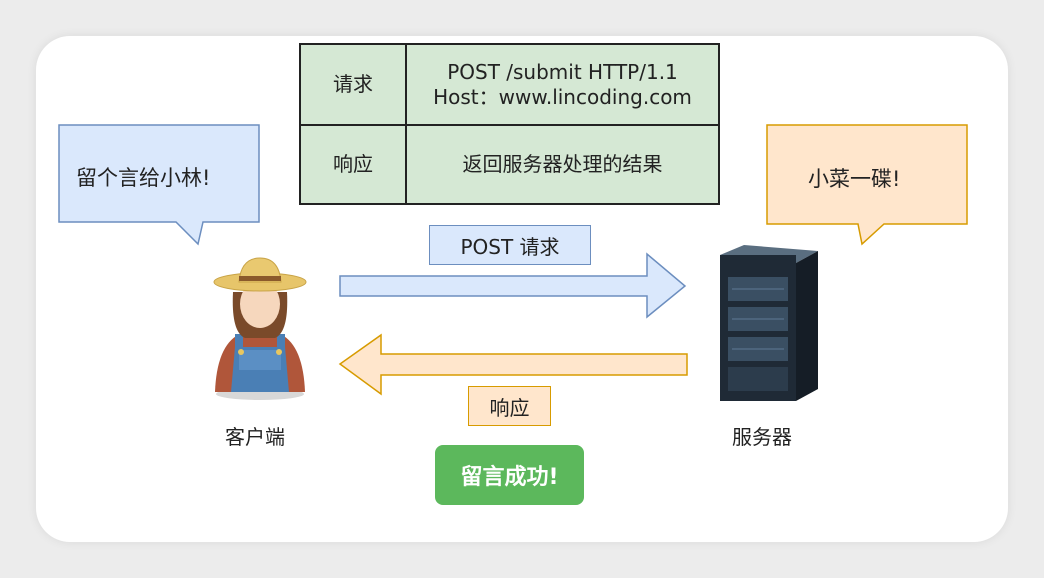  I want to click on server-bubble-text: 小菜一碟!, so click(854, 179).